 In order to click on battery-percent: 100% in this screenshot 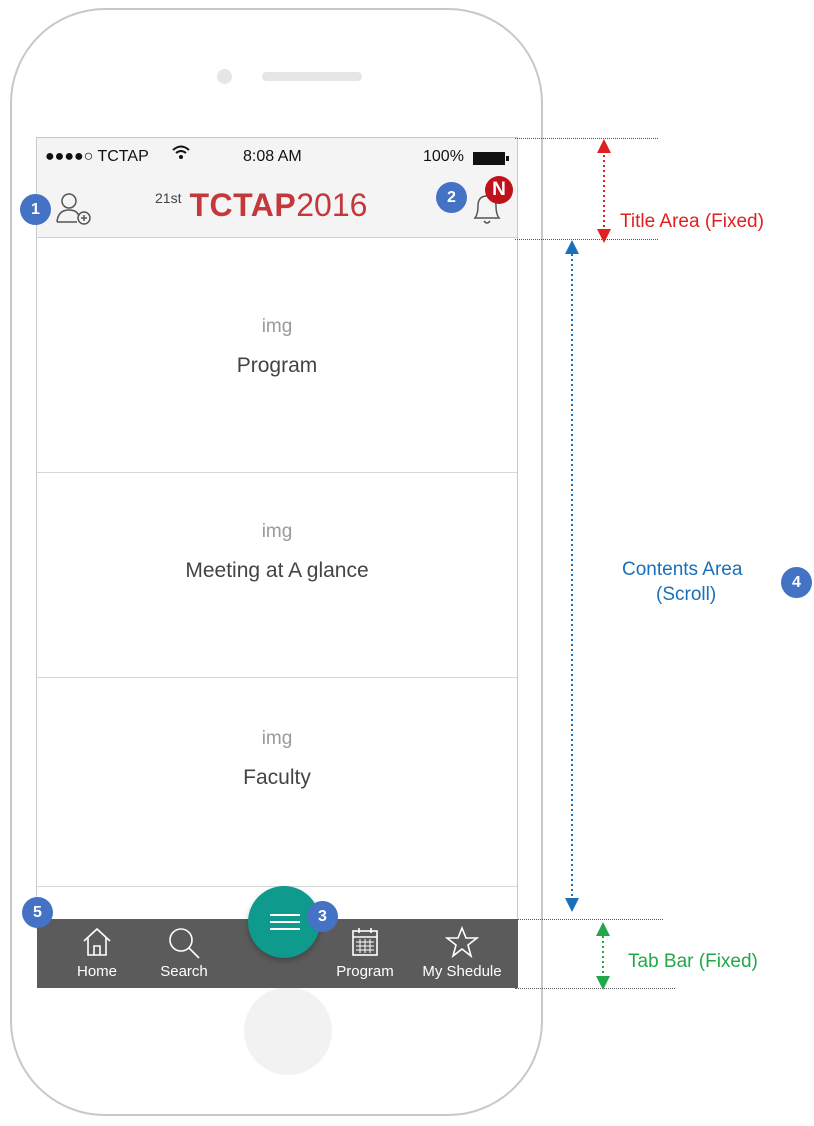, I will do `click(443, 156)`.